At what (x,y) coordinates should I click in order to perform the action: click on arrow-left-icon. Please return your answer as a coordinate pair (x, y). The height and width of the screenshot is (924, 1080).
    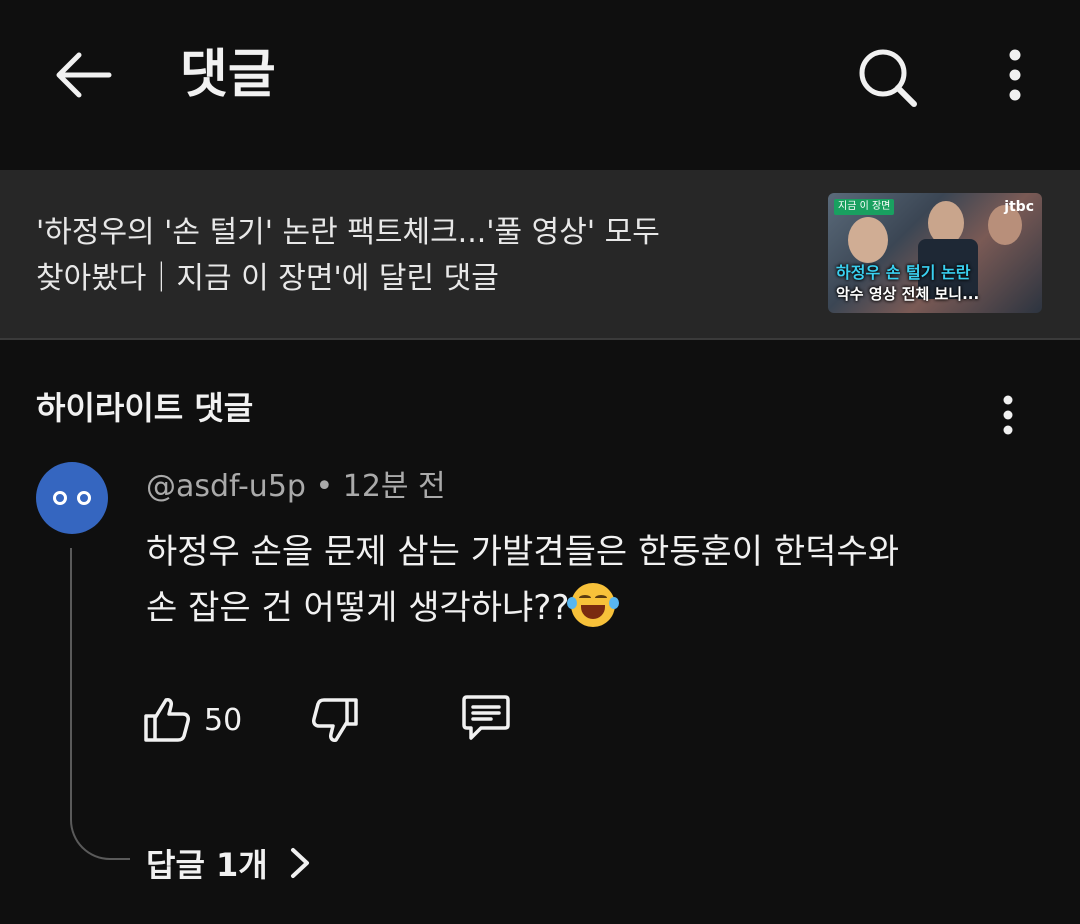
    Looking at the image, I should click on (84, 75).